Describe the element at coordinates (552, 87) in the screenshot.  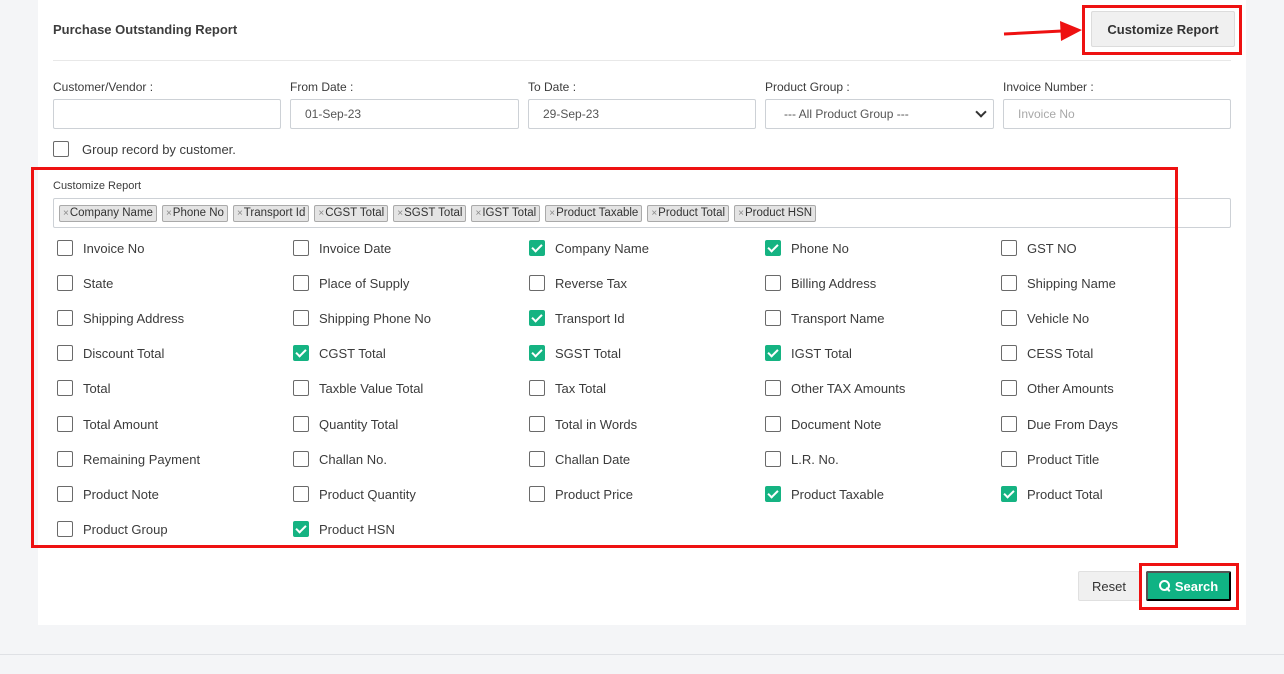
I see `to-date-label: To Date :` at that location.